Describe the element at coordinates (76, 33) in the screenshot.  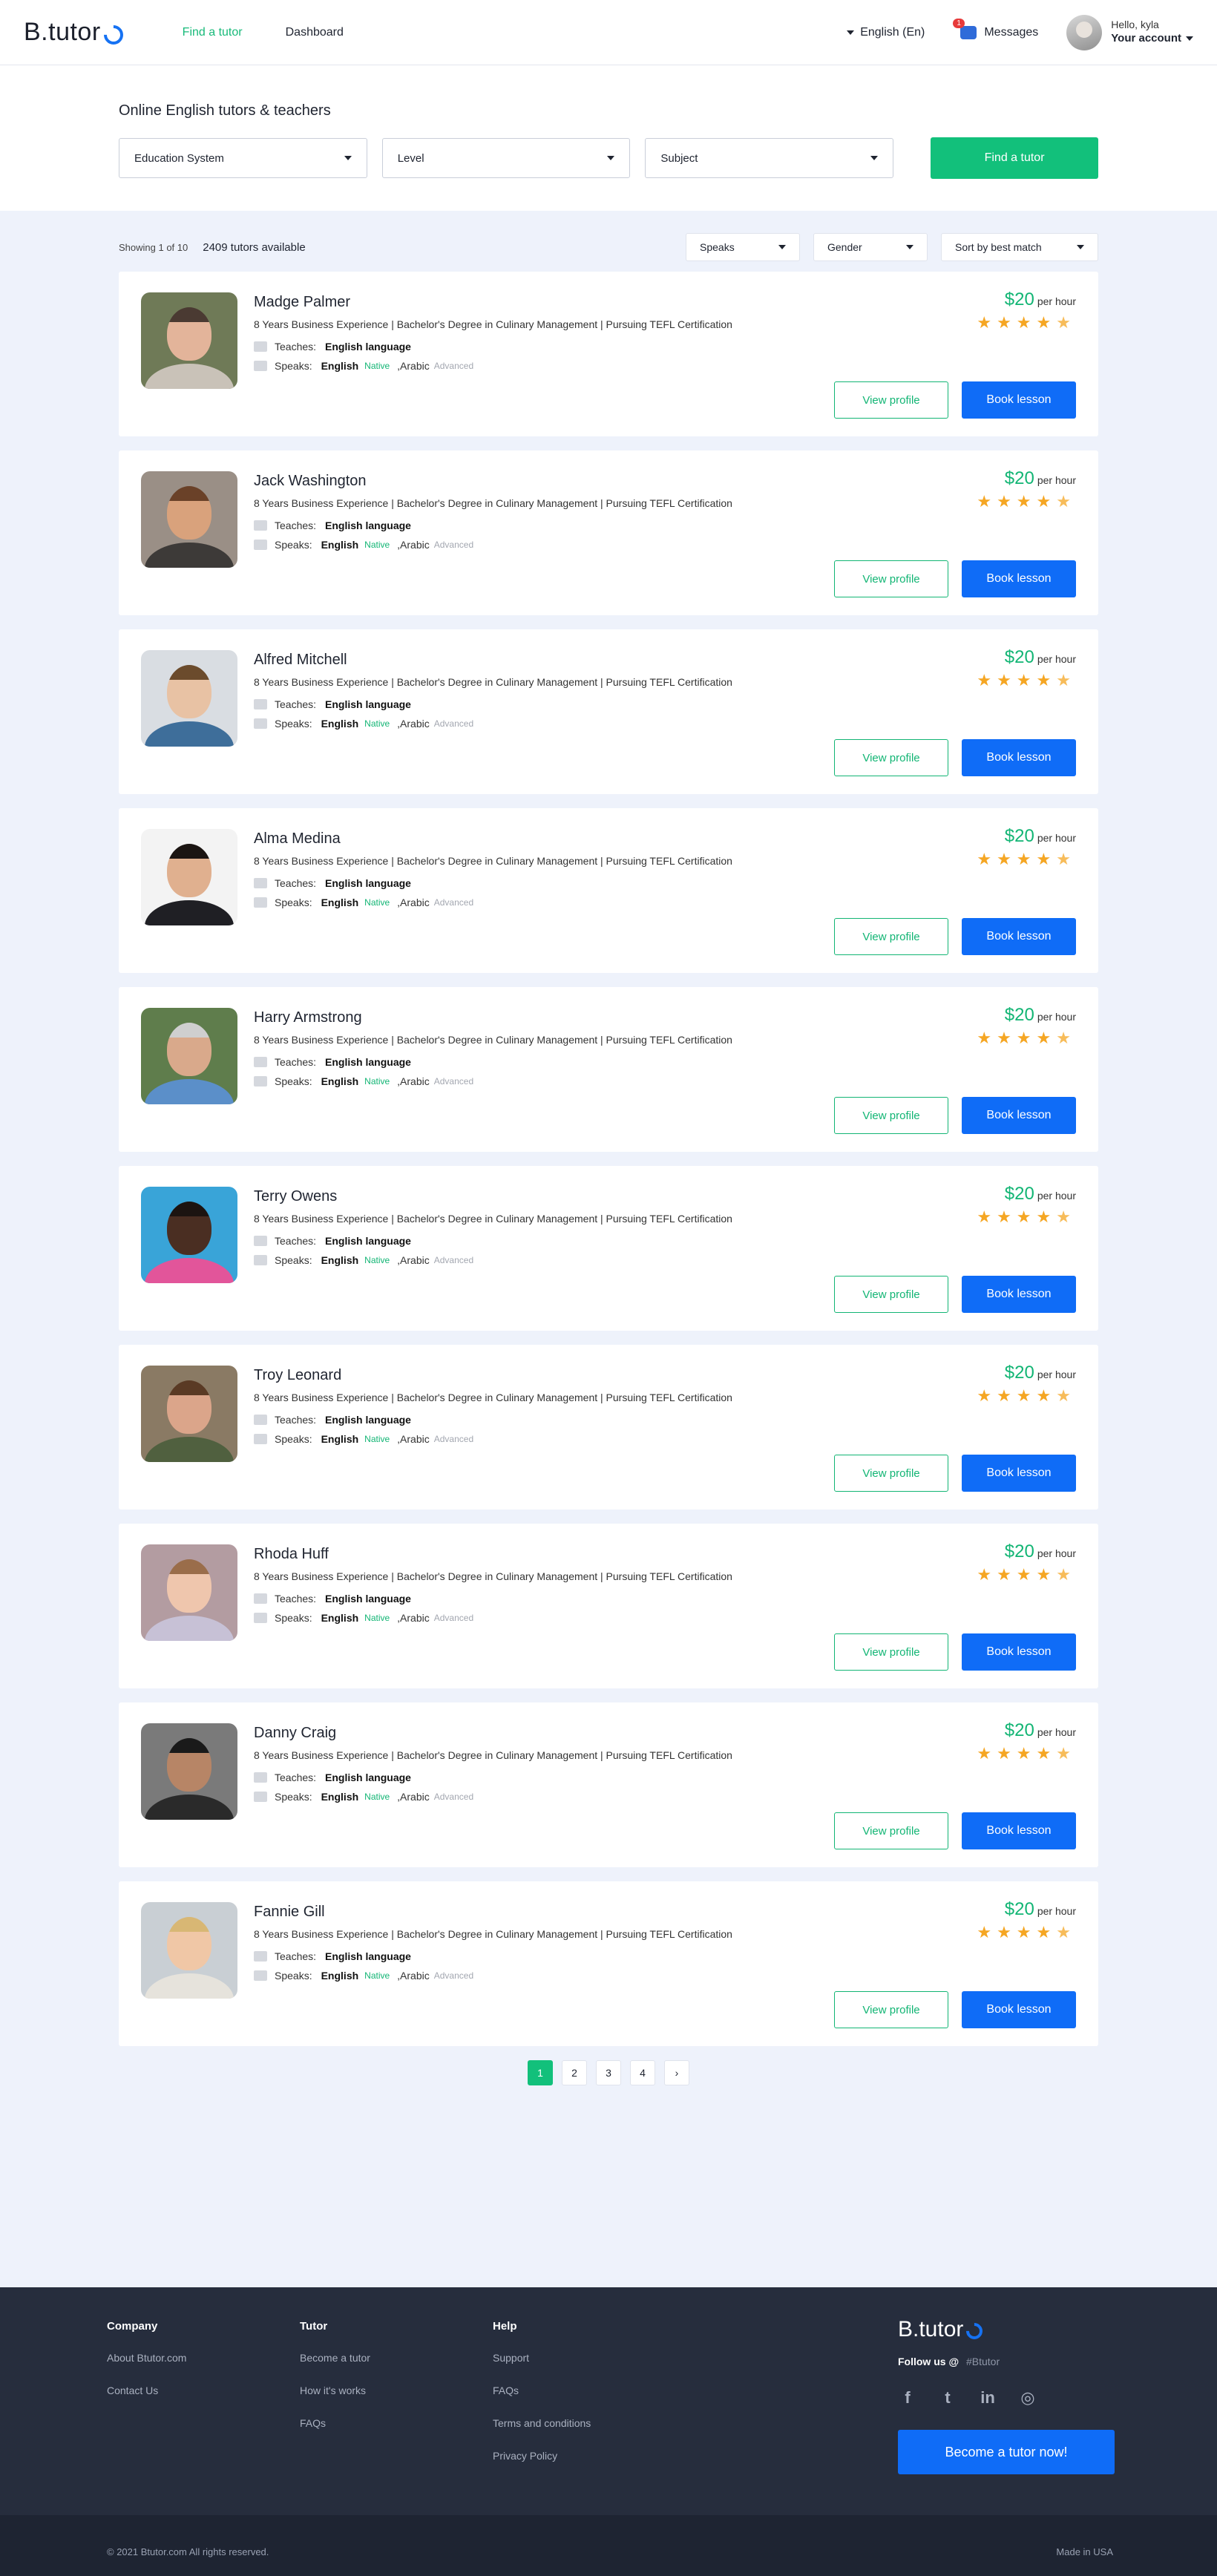
I see `brand-logo: B.tutor` at that location.